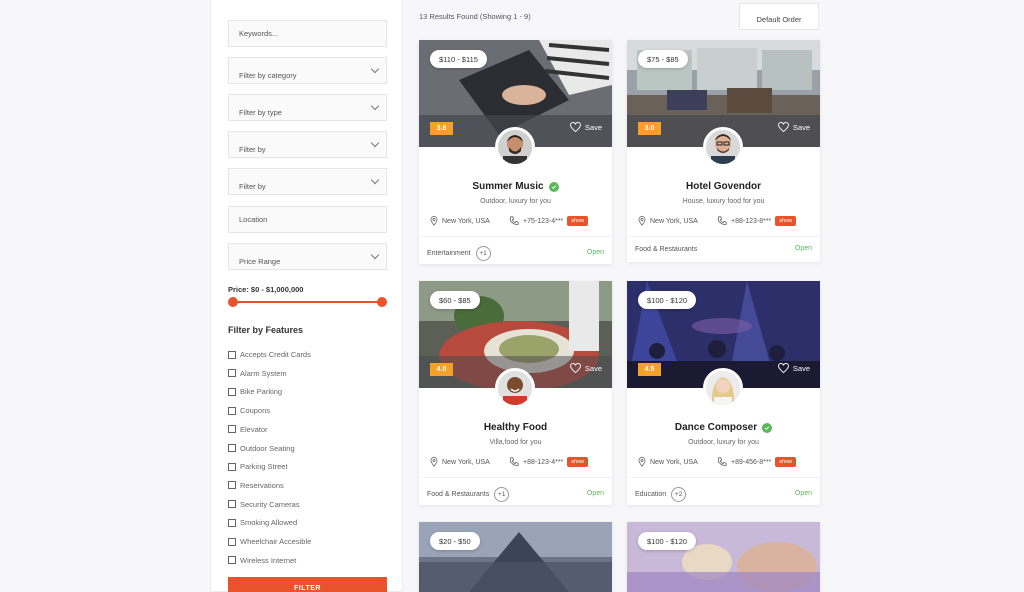  Describe the element at coordinates (262, 522) in the screenshot. I see `feature-checkbox: Smoking Allowed` at that location.